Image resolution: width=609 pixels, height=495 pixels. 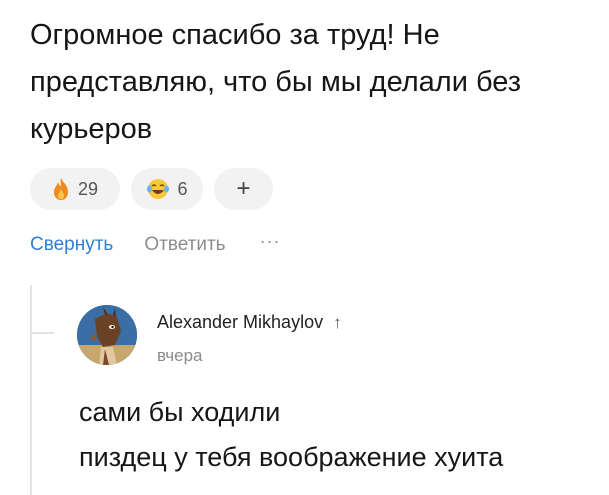 I want to click on collapse-button: Свернуть, so click(x=71, y=245).